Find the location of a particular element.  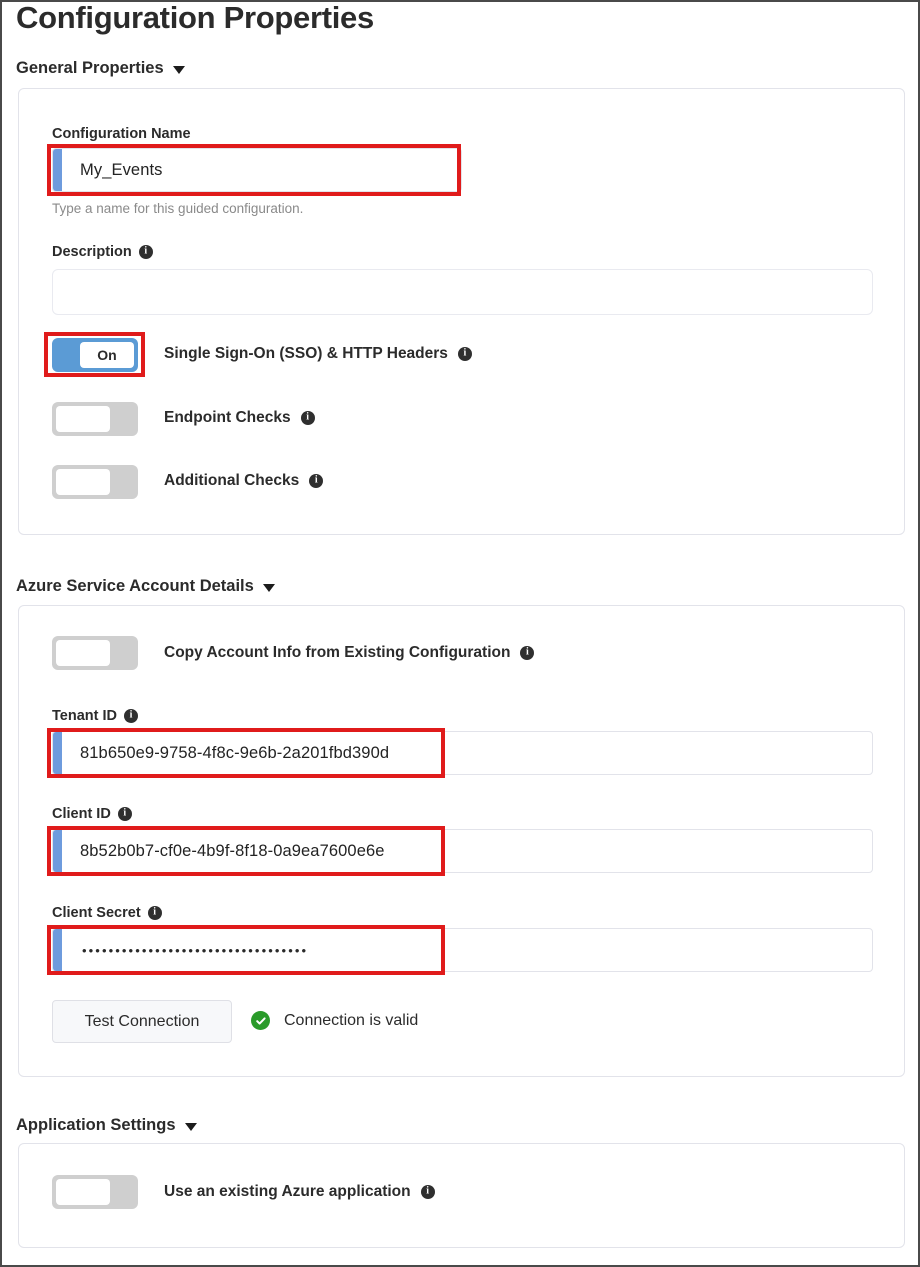

connection-status: Connection is valid is located at coordinates (334, 1020).